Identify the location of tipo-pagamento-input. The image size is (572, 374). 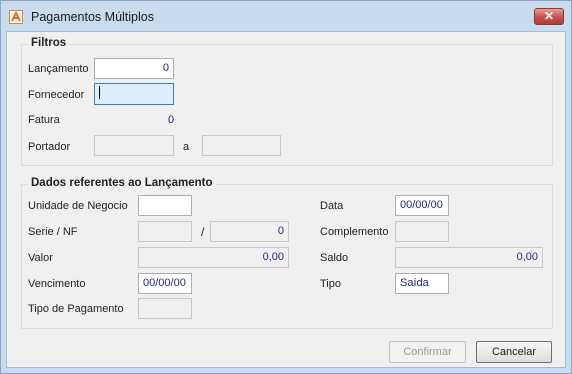
(165, 308).